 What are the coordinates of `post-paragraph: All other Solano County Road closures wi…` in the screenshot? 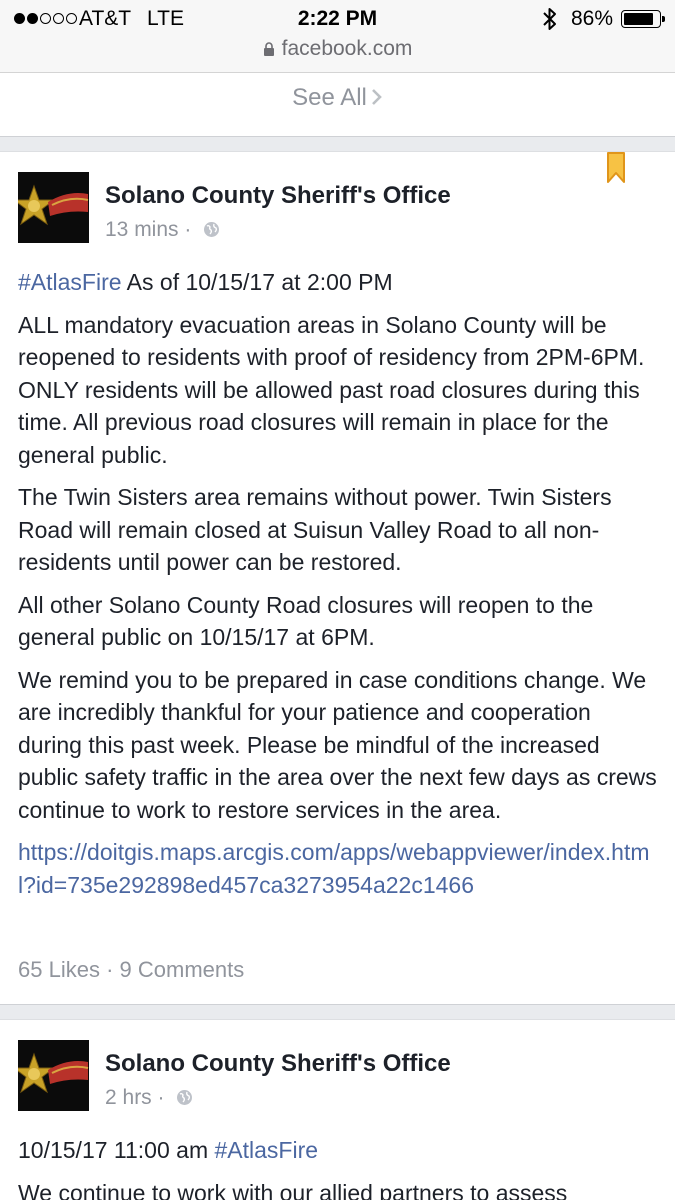 It's located at (306, 621).